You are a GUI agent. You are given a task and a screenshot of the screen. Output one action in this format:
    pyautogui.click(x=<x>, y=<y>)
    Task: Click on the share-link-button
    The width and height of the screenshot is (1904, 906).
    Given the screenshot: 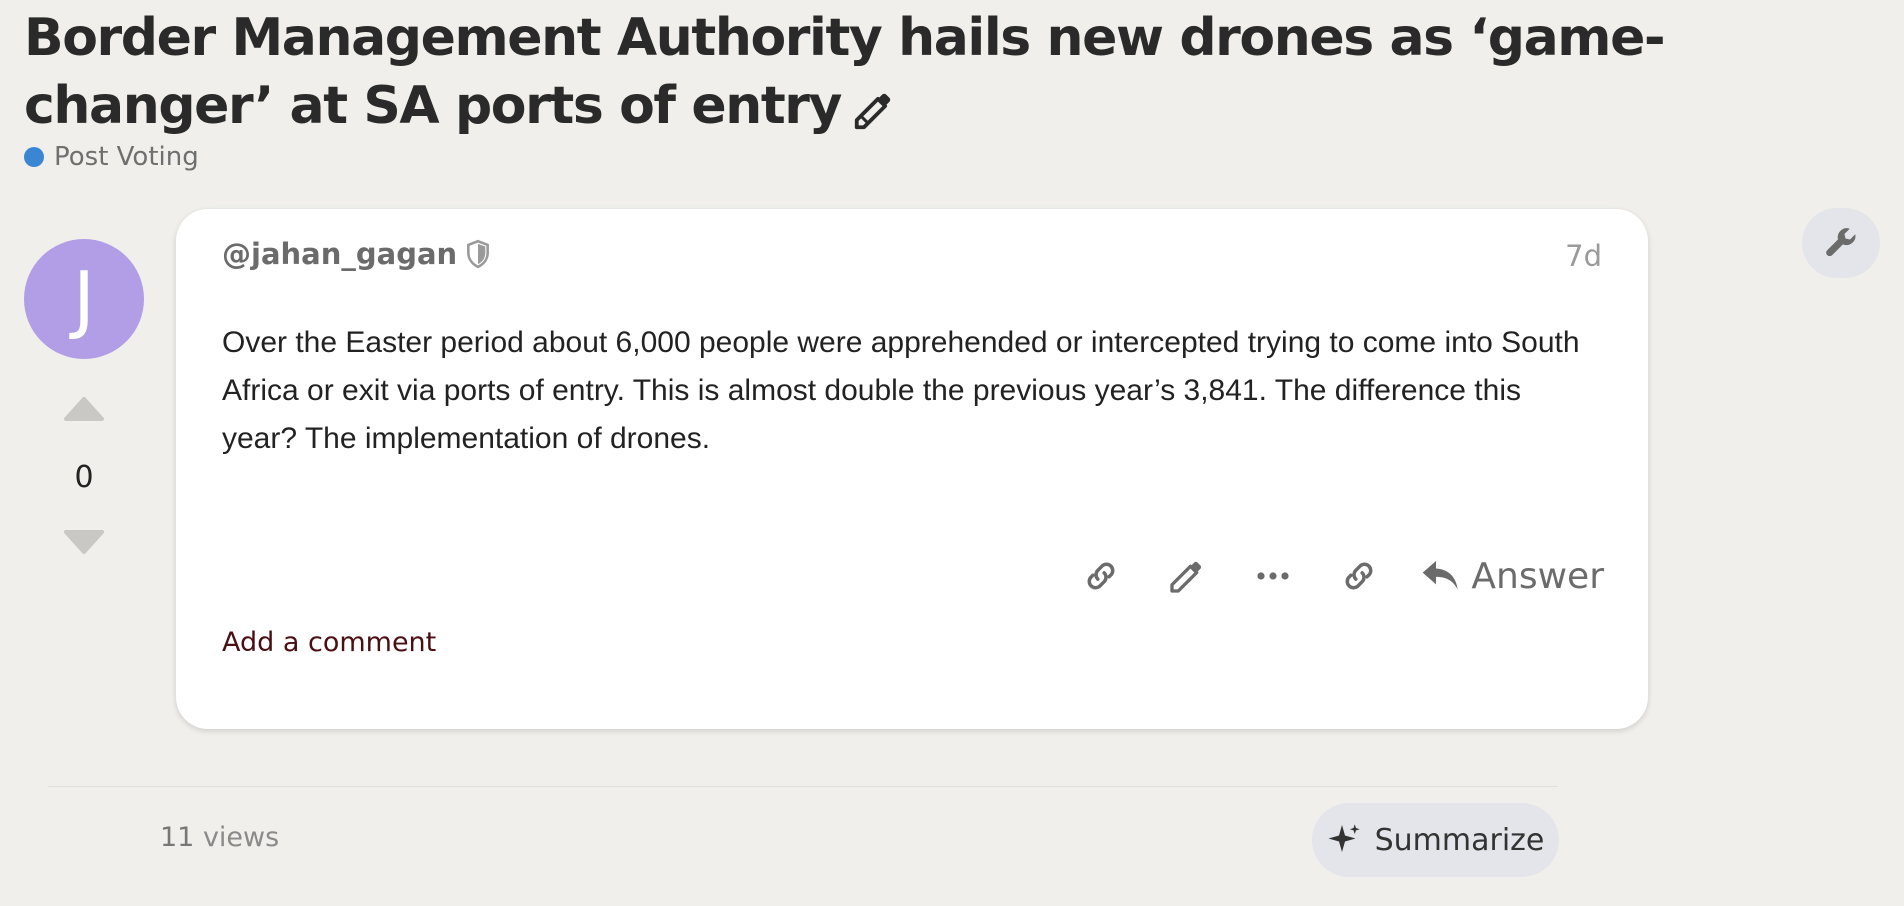 What is the action you would take?
    pyautogui.click(x=1359, y=576)
    